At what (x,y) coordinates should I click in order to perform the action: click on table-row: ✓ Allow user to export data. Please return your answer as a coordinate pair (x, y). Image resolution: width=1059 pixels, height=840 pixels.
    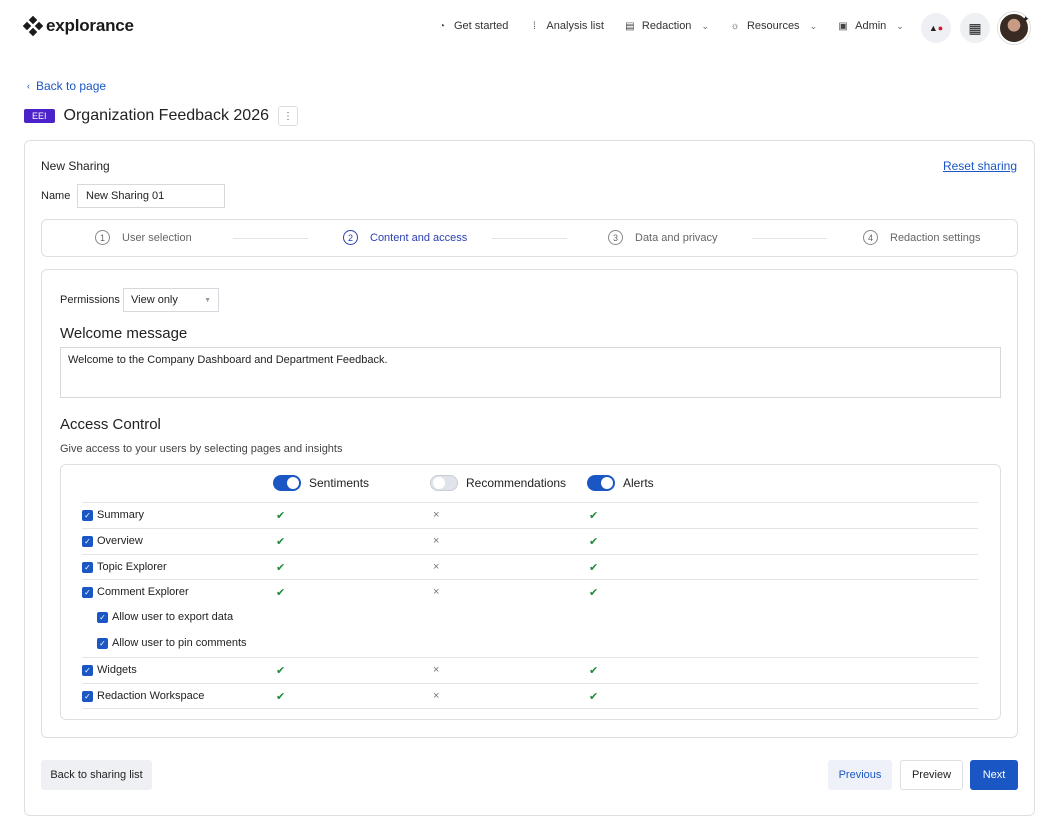
    Looking at the image, I should click on (530, 618).